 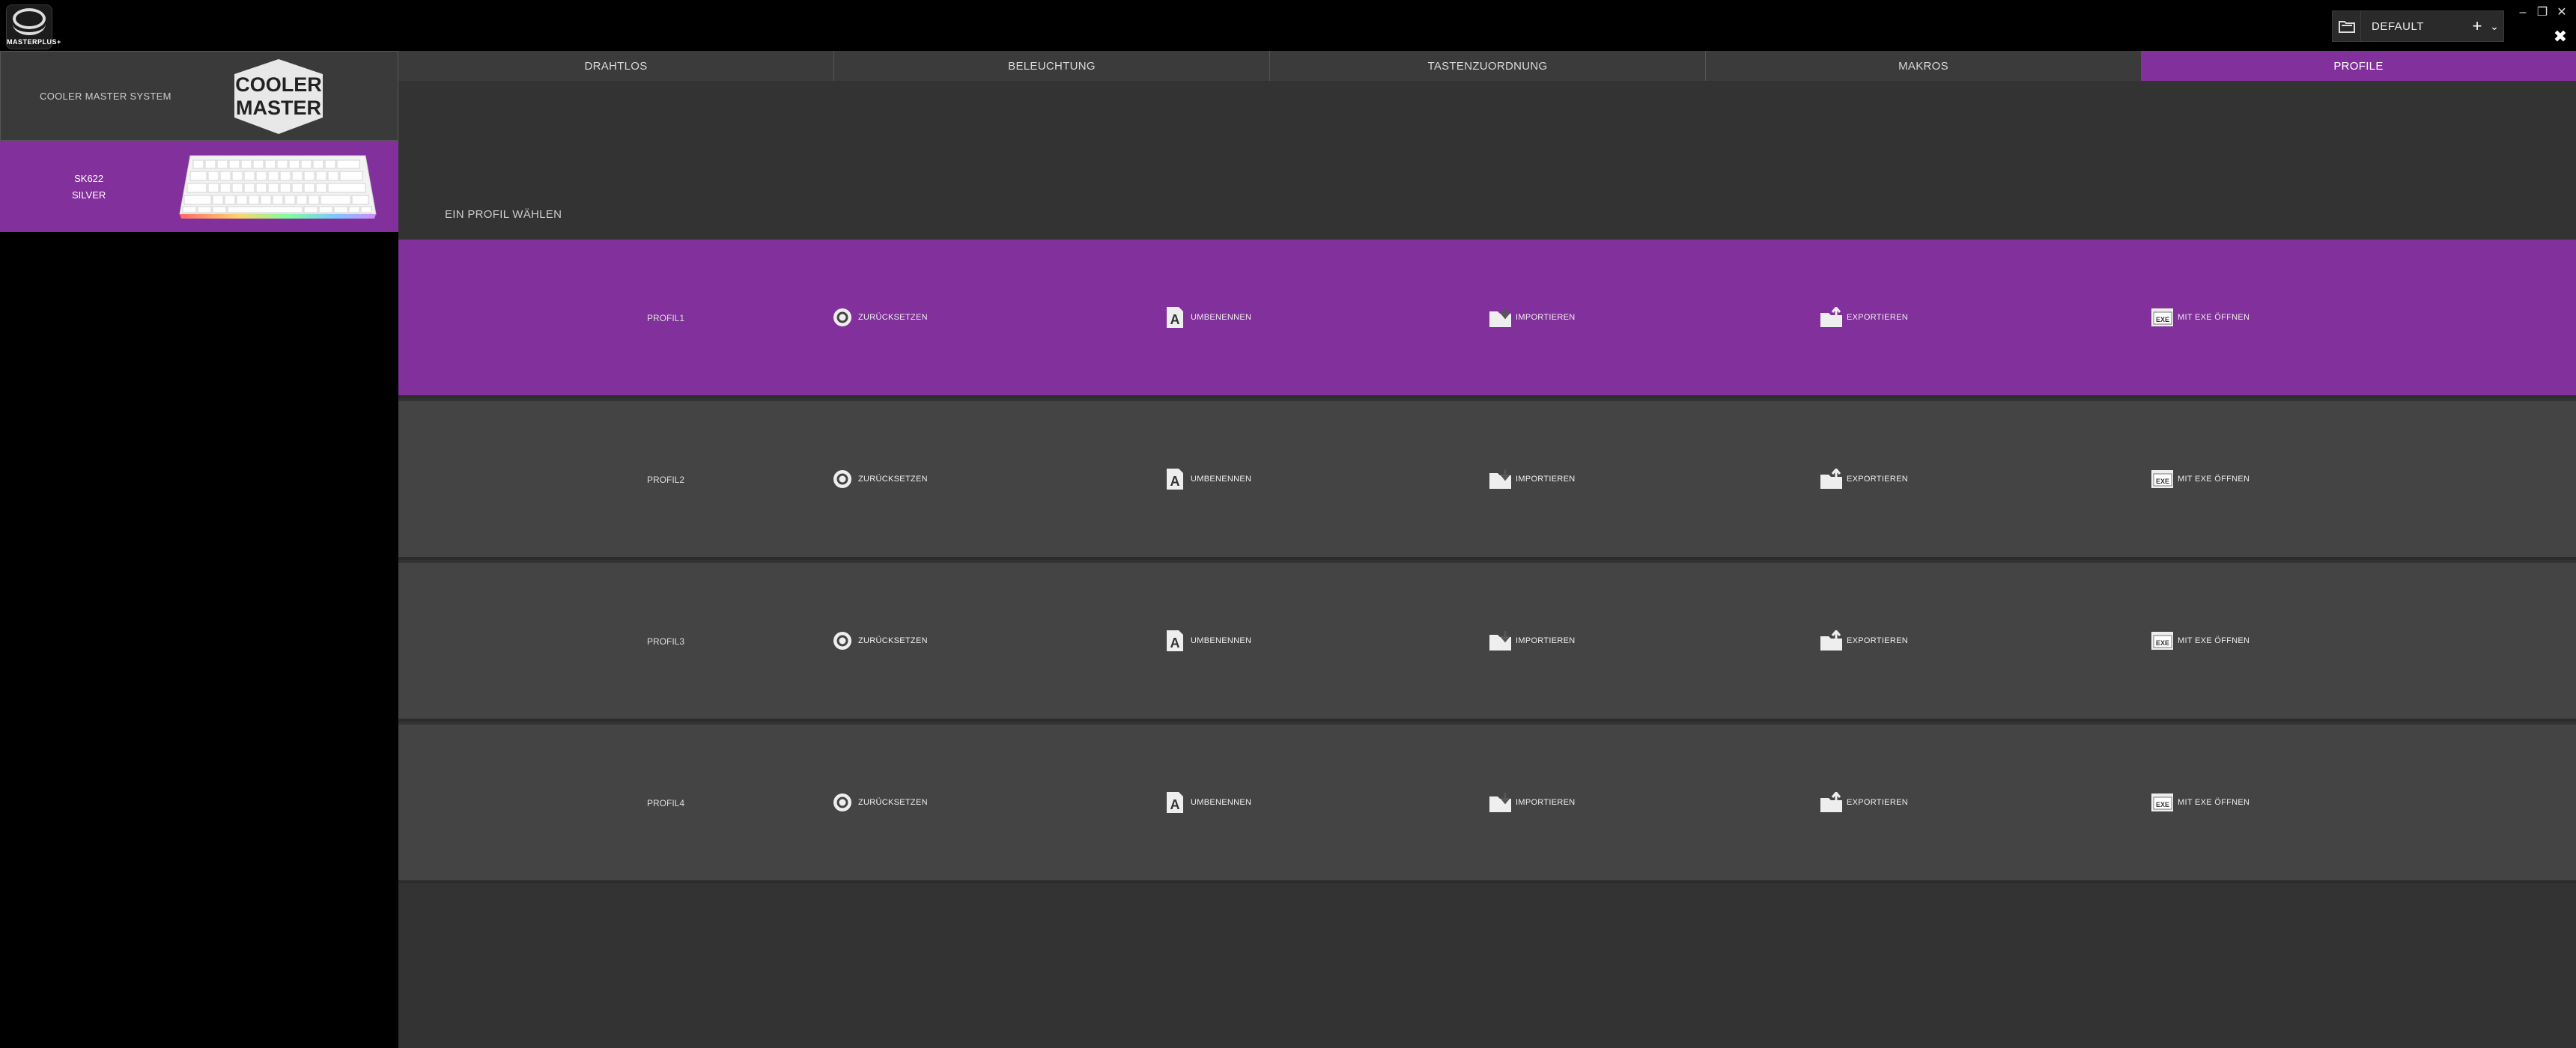 I want to click on close-panel-icon: ✖, so click(x=2560, y=36).